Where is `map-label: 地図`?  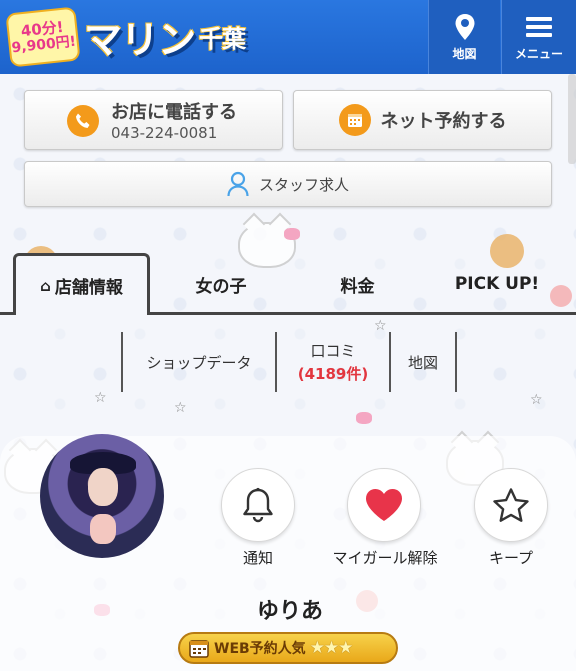
map-label: 地図 is located at coordinates (464, 53).